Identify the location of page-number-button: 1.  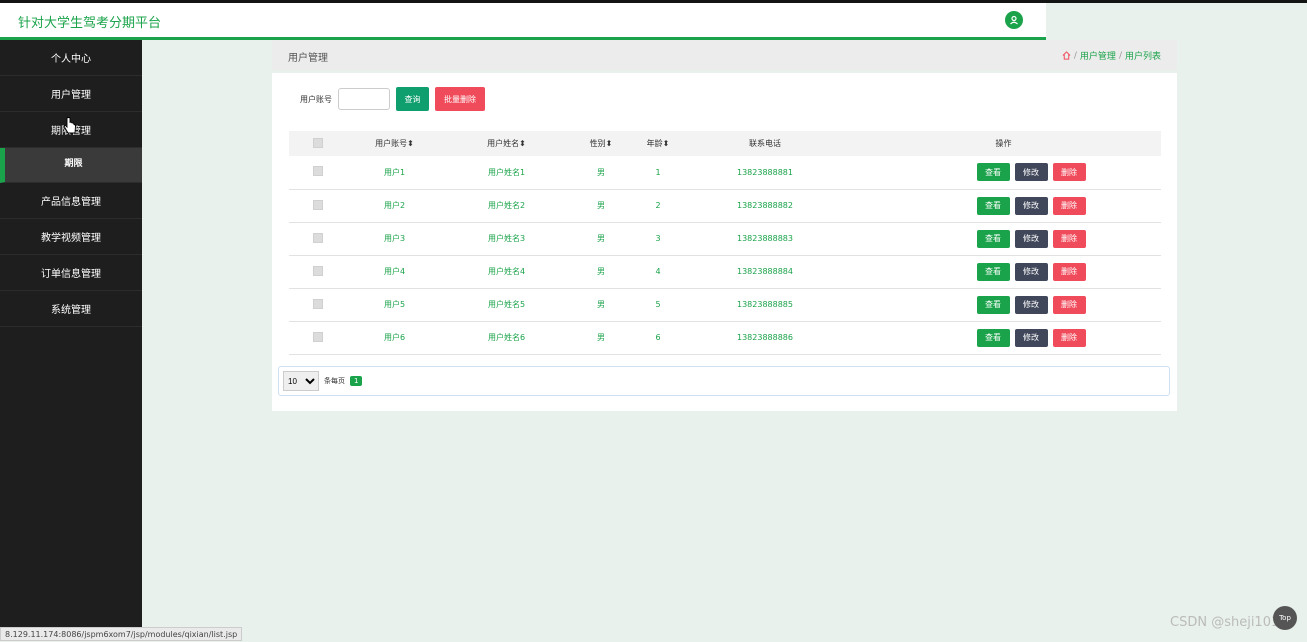
(356, 381).